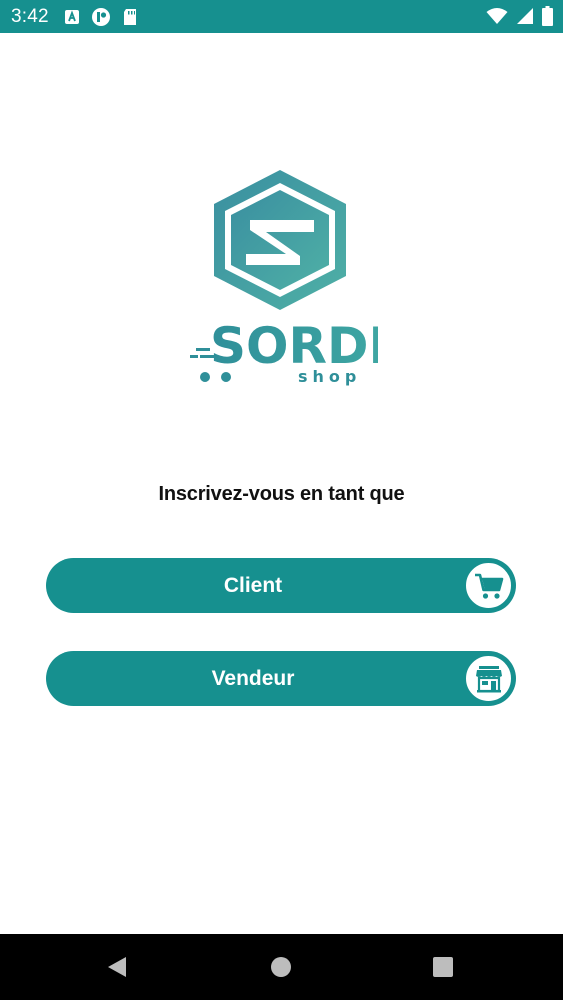 The width and height of the screenshot is (563, 1000). I want to click on recents-icon, so click(443, 967).